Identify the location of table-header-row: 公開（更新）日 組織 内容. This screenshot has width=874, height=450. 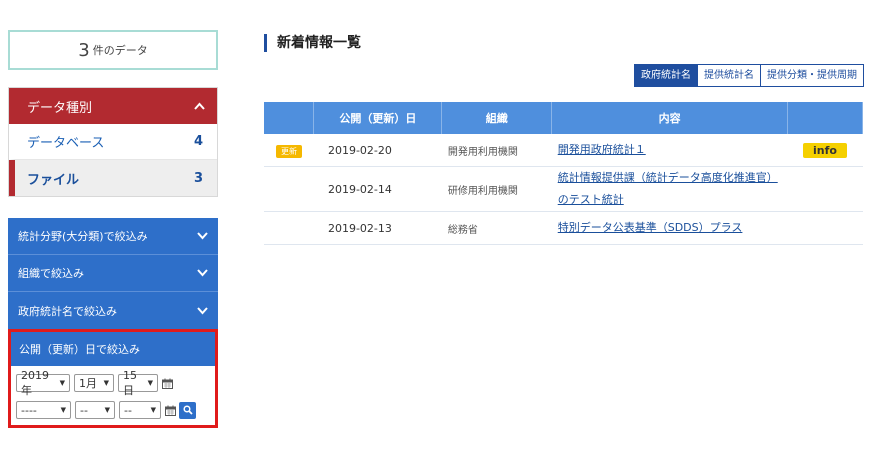
(564, 118).